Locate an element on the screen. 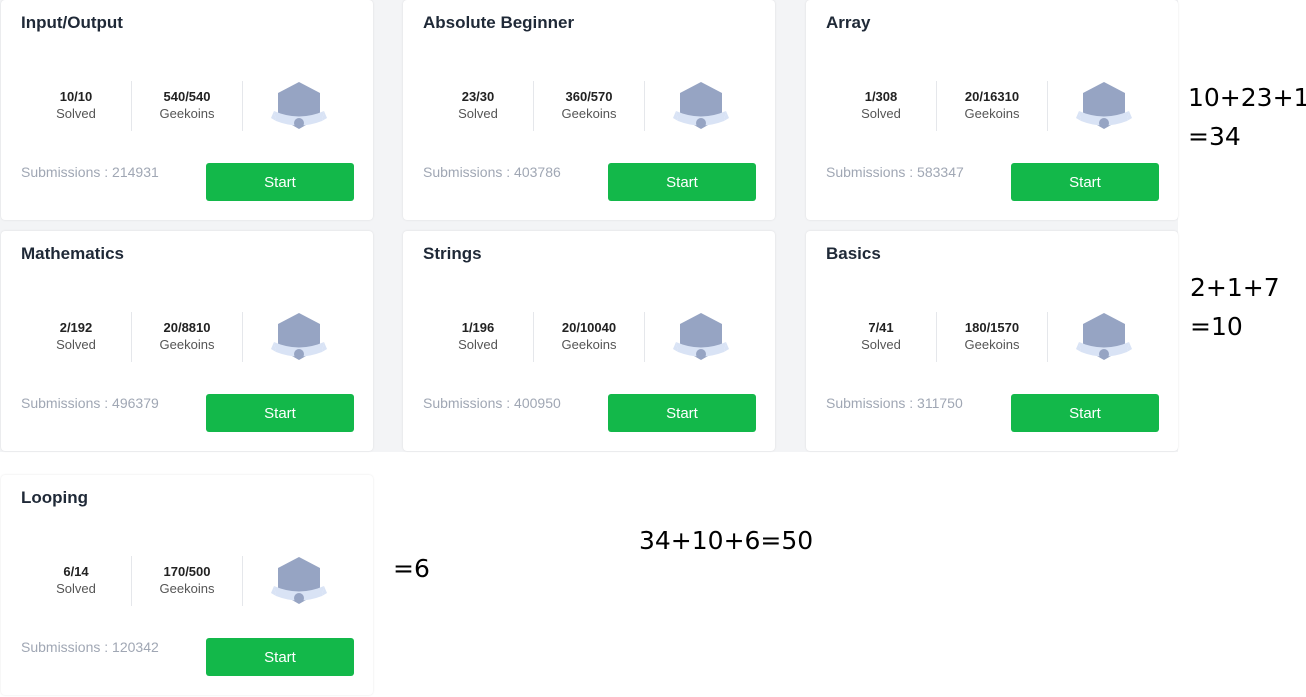 The height and width of the screenshot is (697, 1306). annotation-row2: 2+1+7 =10 is located at coordinates (1235, 307).